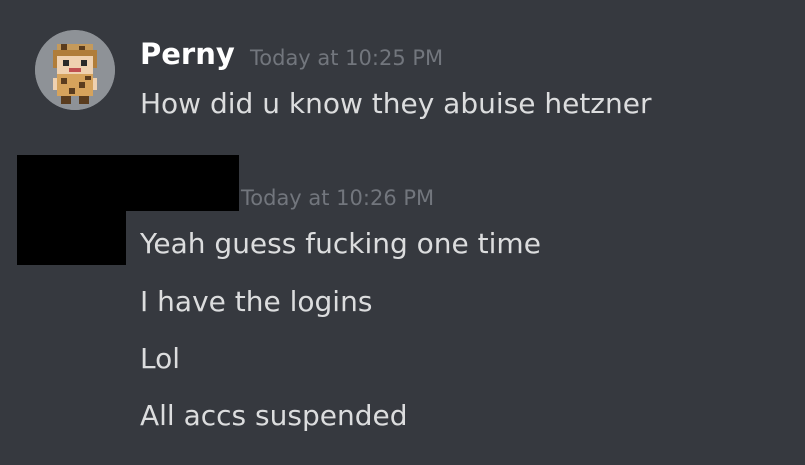 Image resolution: width=805 pixels, height=465 pixels. Describe the element at coordinates (396, 103) in the screenshot. I see `message-text: How did u know they abuise hetzner` at that location.